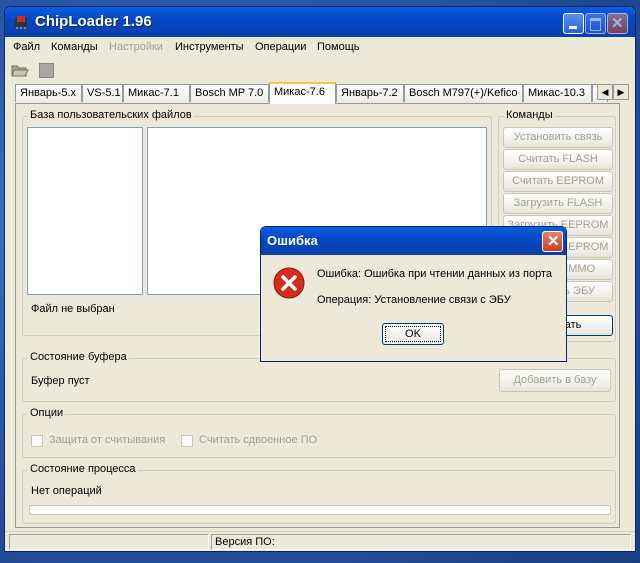 Image resolution: width=640 pixels, height=563 pixels. I want to click on tab-scroll-right-icon: ▶, so click(621, 92).